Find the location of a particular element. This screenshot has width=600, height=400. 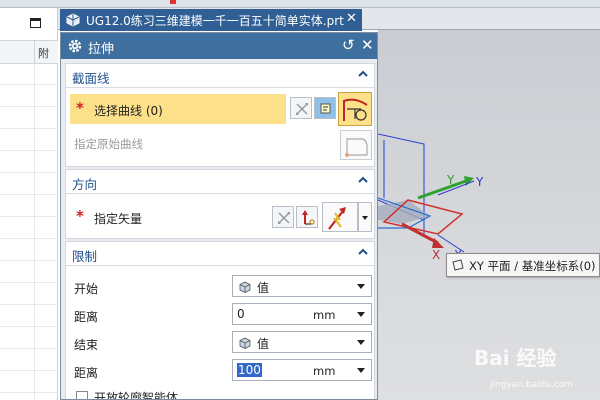

inferred-vector-dropdown is located at coordinates (340, 217).